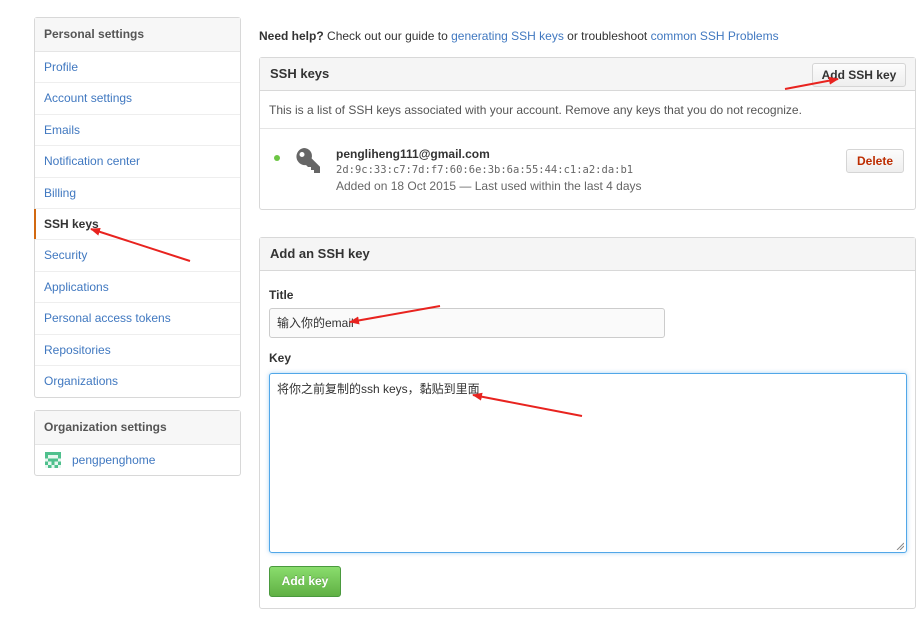 The width and height of the screenshot is (917, 631). What do you see at coordinates (137, 162) in the screenshot?
I see `sidebar-item-notification-center: Notification center` at bounding box center [137, 162].